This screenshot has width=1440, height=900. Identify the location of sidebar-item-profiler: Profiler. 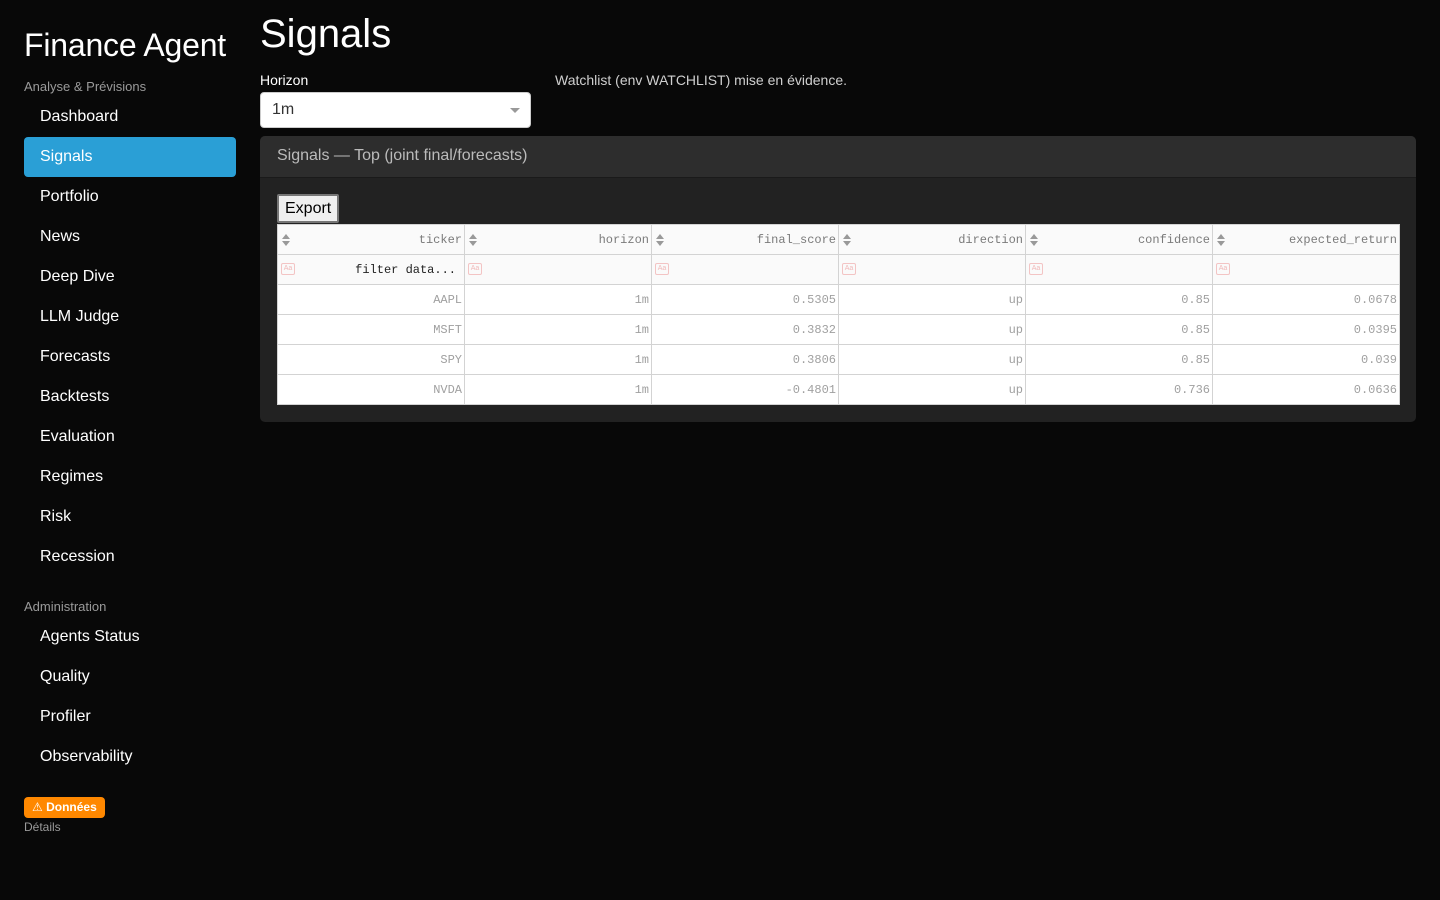
(130, 717).